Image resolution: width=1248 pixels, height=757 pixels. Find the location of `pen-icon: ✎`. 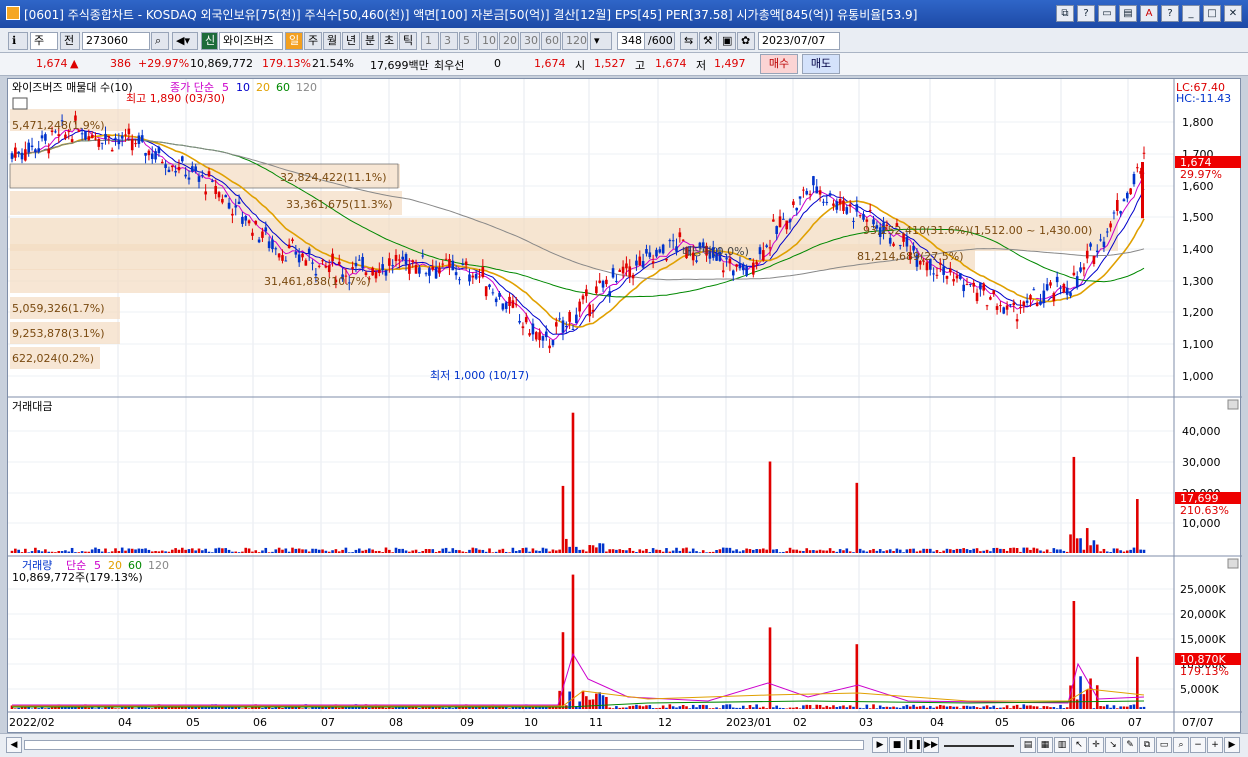

pen-icon: ✎ is located at coordinates (1130, 745).